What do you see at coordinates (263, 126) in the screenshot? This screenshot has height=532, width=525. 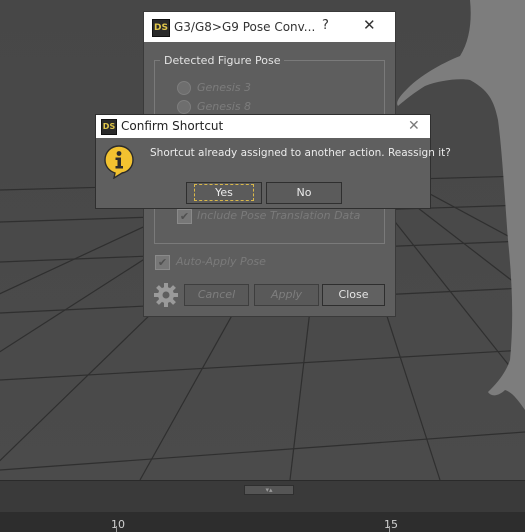 I see `confirm-dialog-titlebar: DS Confirm Shortcut ✕` at bounding box center [263, 126].